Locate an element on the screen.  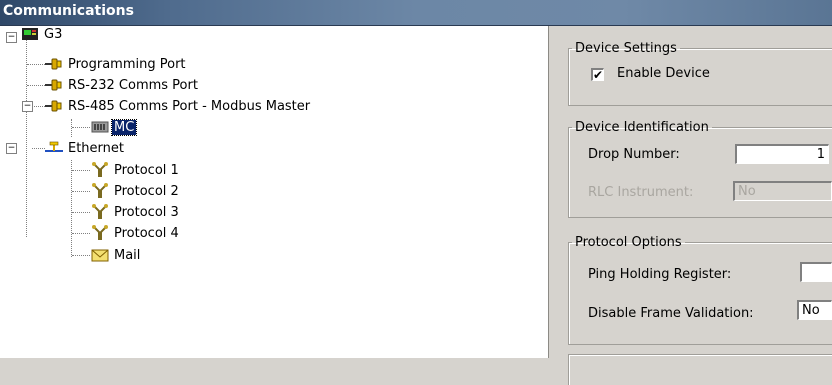
tree-node-mc: MC is located at coordinates (114, 127).